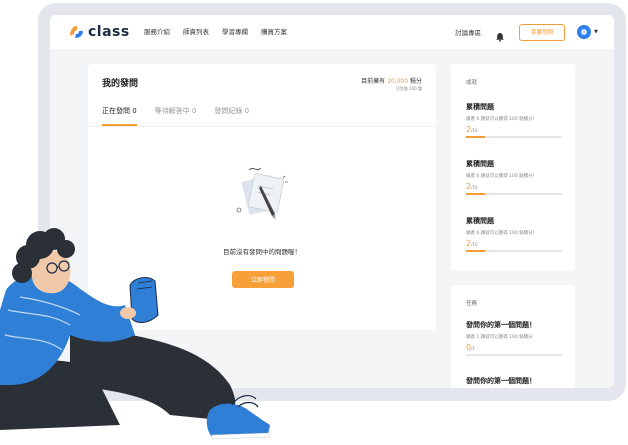  Describe the element at coordinates (332, 32) in the screenshot. I see `top-nav: class 服務介紹 師資列表 學習專欄 購買方案 討論專區 我要發問 ▼` at that location.